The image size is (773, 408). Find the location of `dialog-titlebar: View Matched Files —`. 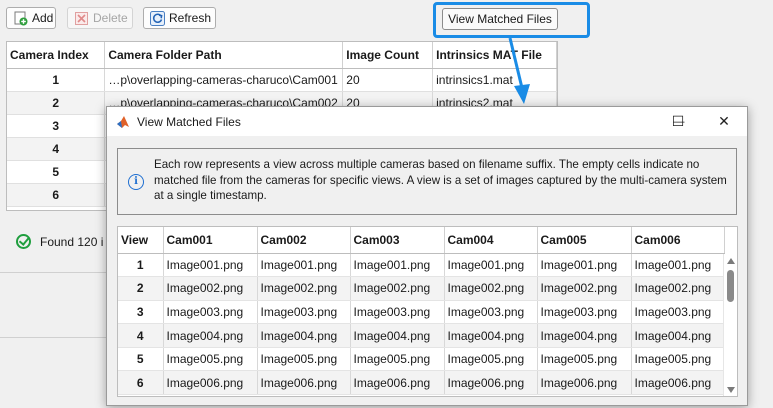

dialog-titlebar: View Matched Files — is located at coordinates (427, 121).